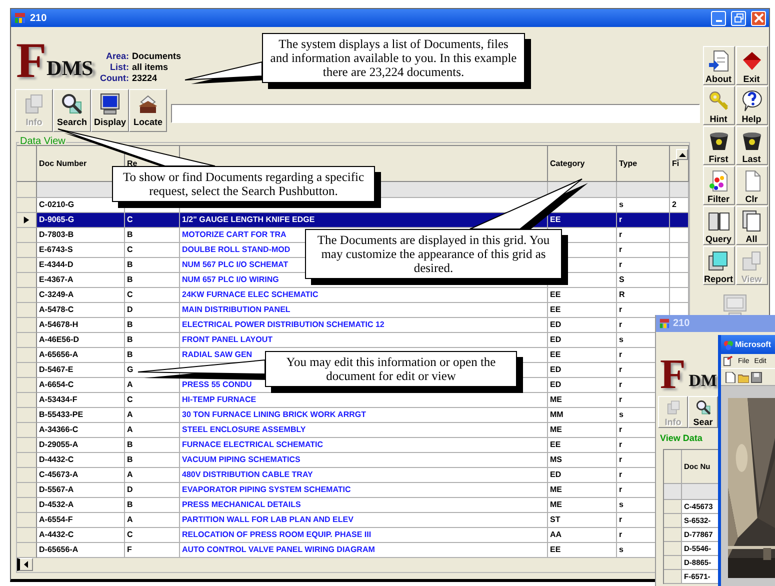  I want to click on table-cell: C-45673-A, so click(81, 475).